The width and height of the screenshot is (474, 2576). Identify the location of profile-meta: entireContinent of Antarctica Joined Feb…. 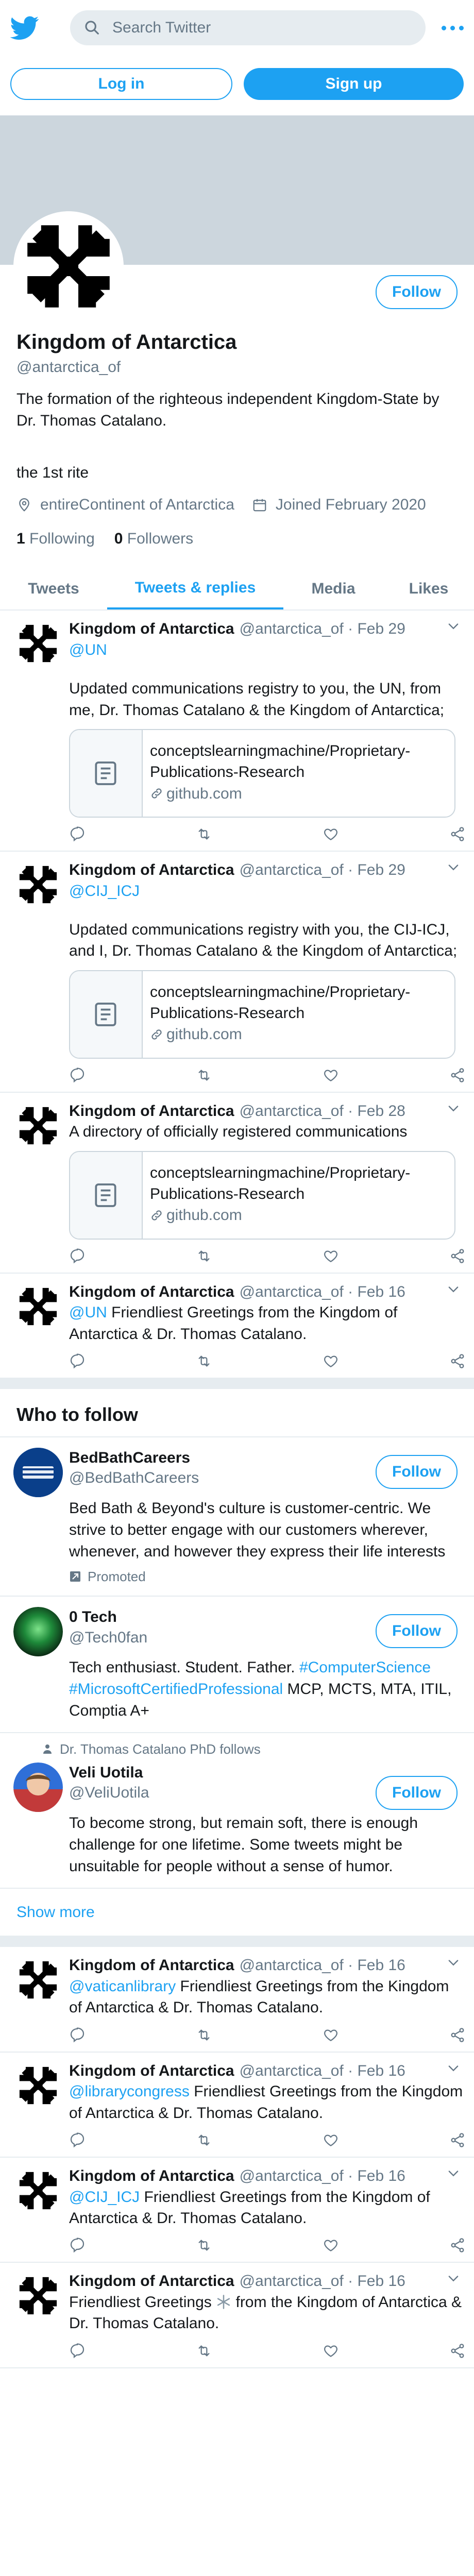
(237, 505).